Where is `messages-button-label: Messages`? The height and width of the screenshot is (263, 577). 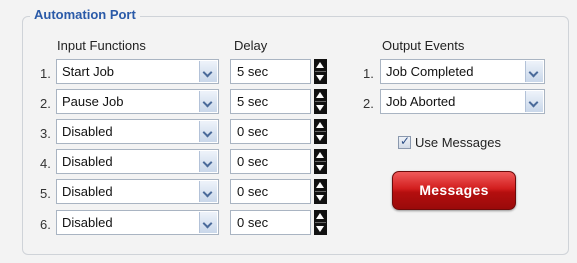
messages-button-label: Messages is located at coordinates (454, 190).